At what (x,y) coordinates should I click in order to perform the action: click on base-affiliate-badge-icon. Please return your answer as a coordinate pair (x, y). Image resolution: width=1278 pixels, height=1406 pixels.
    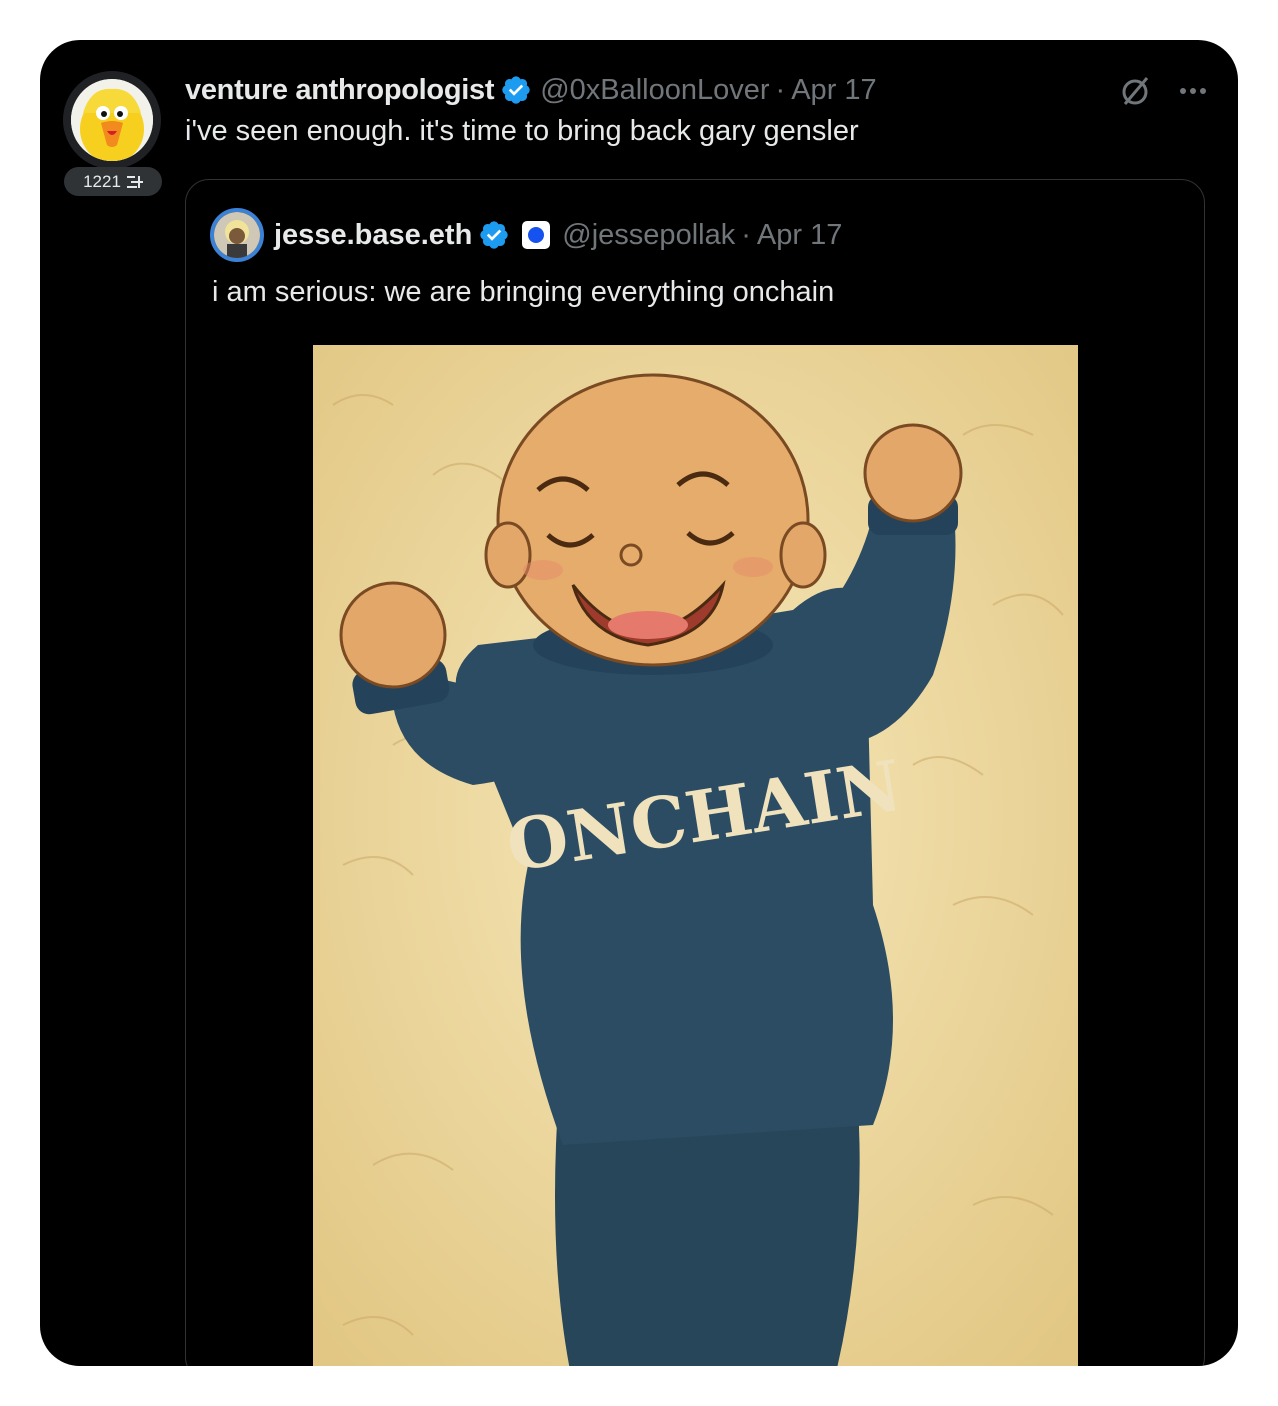
    Looking at the image, I should click on (536, 235).